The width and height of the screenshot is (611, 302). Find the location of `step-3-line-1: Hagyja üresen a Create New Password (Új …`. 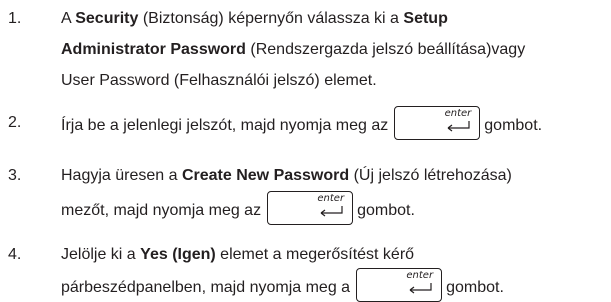

step-3-line-1: Hagyja üresen a Create New Password (Új … is located at coordinates (286, 175).